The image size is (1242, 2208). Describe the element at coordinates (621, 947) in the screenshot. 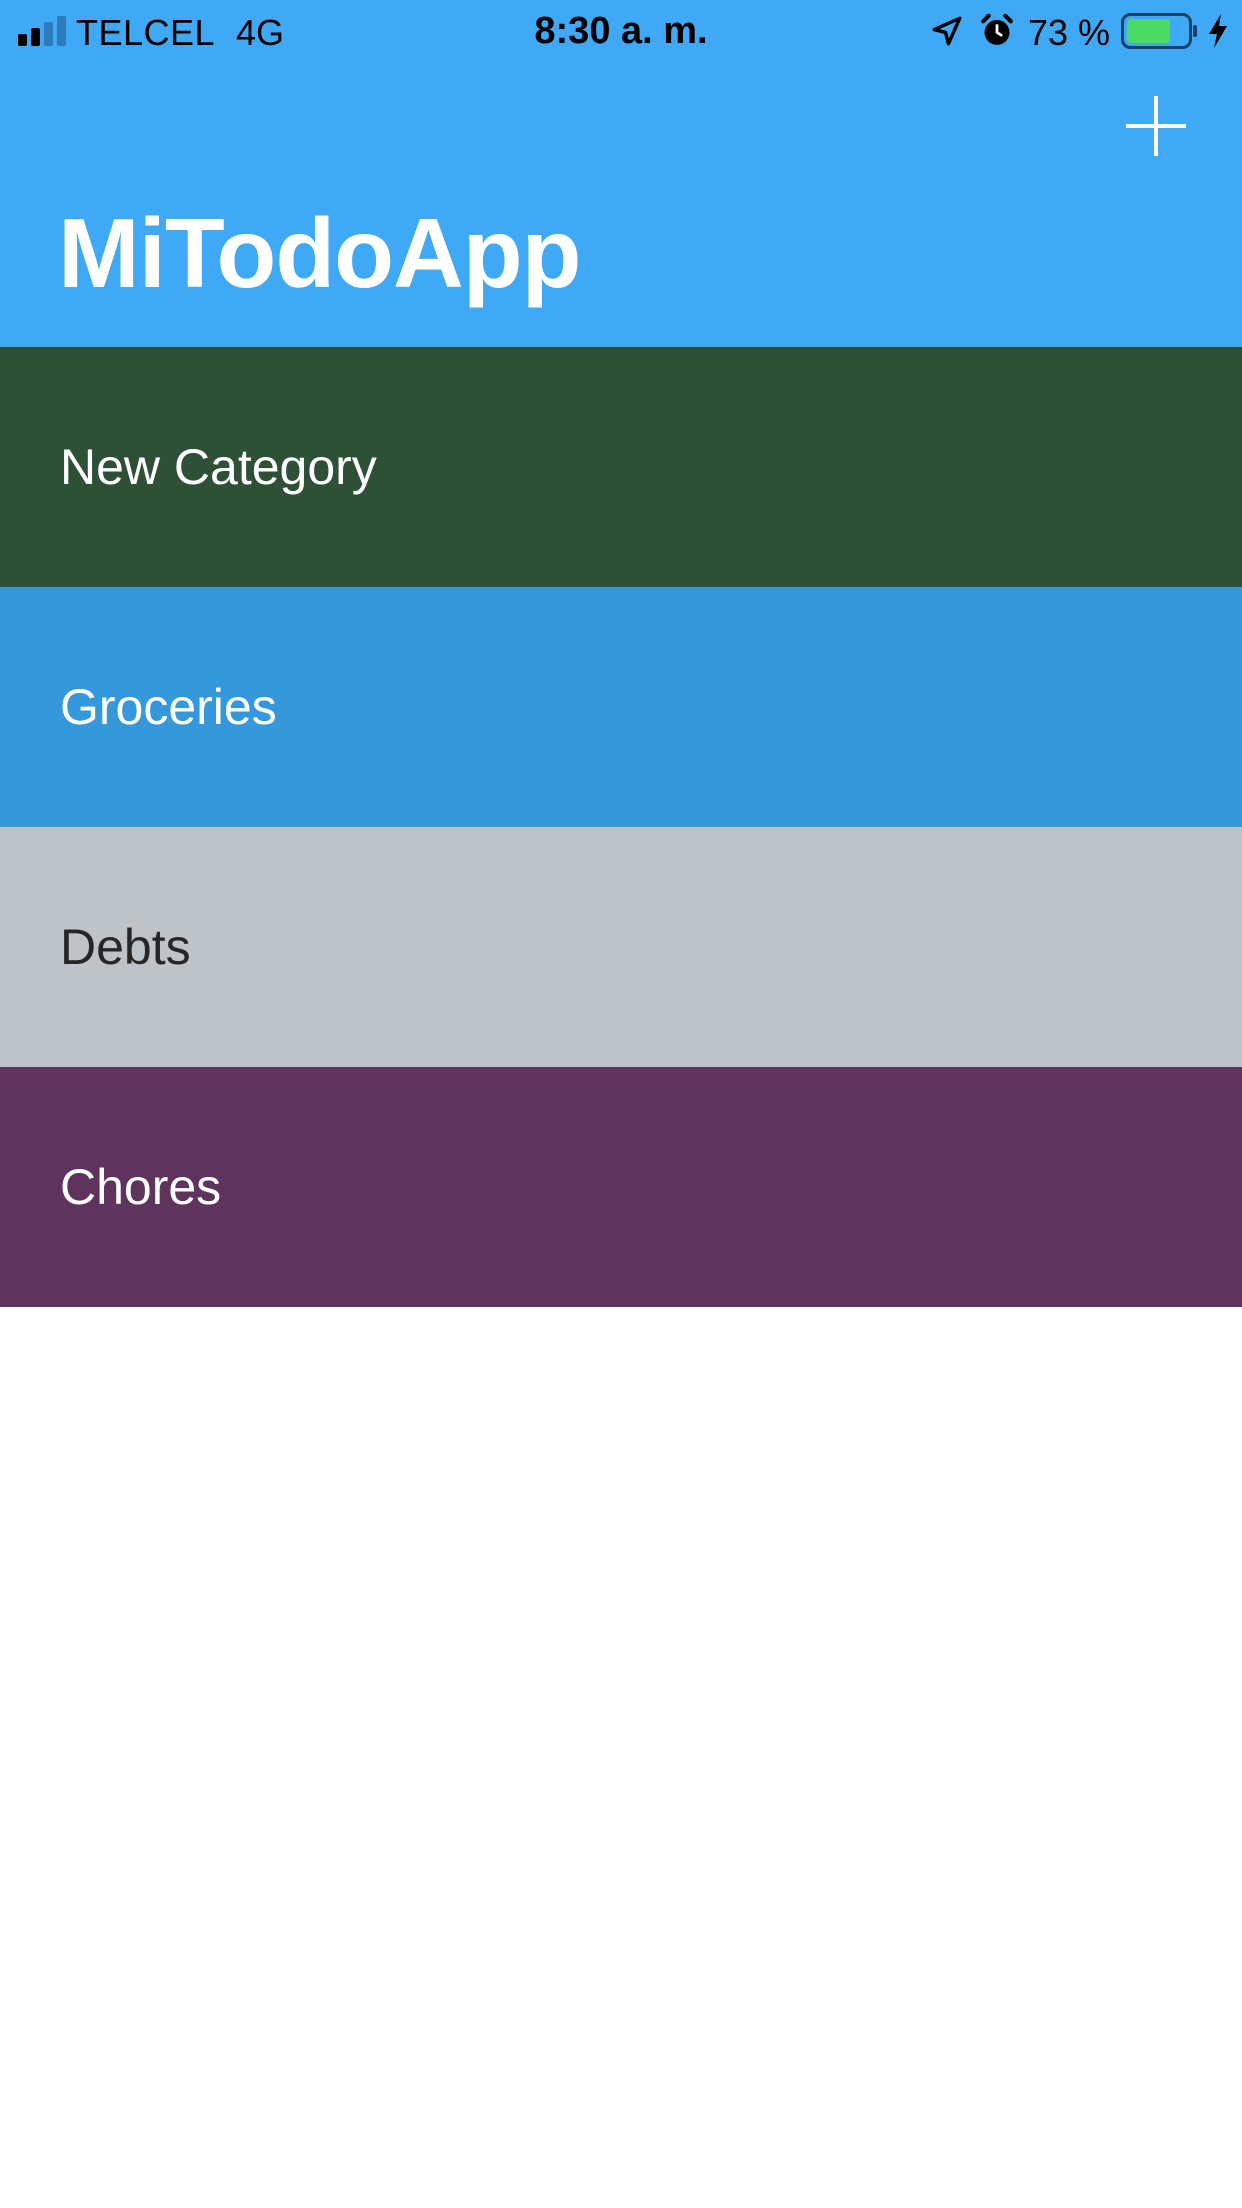

I see `category-row-debts: Debts` at that location.